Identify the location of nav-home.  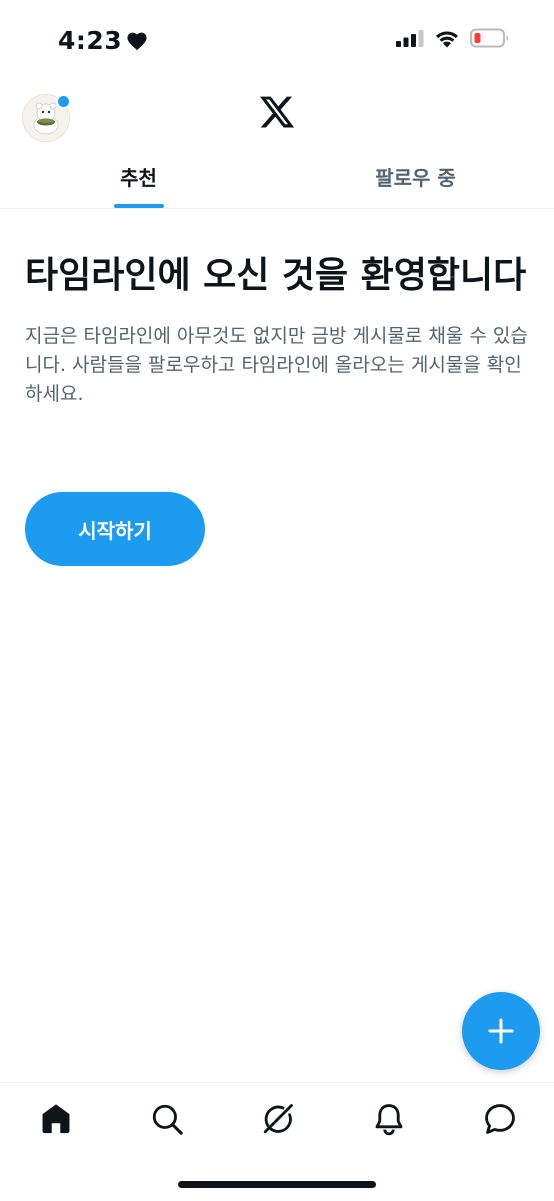
(56, 1119).